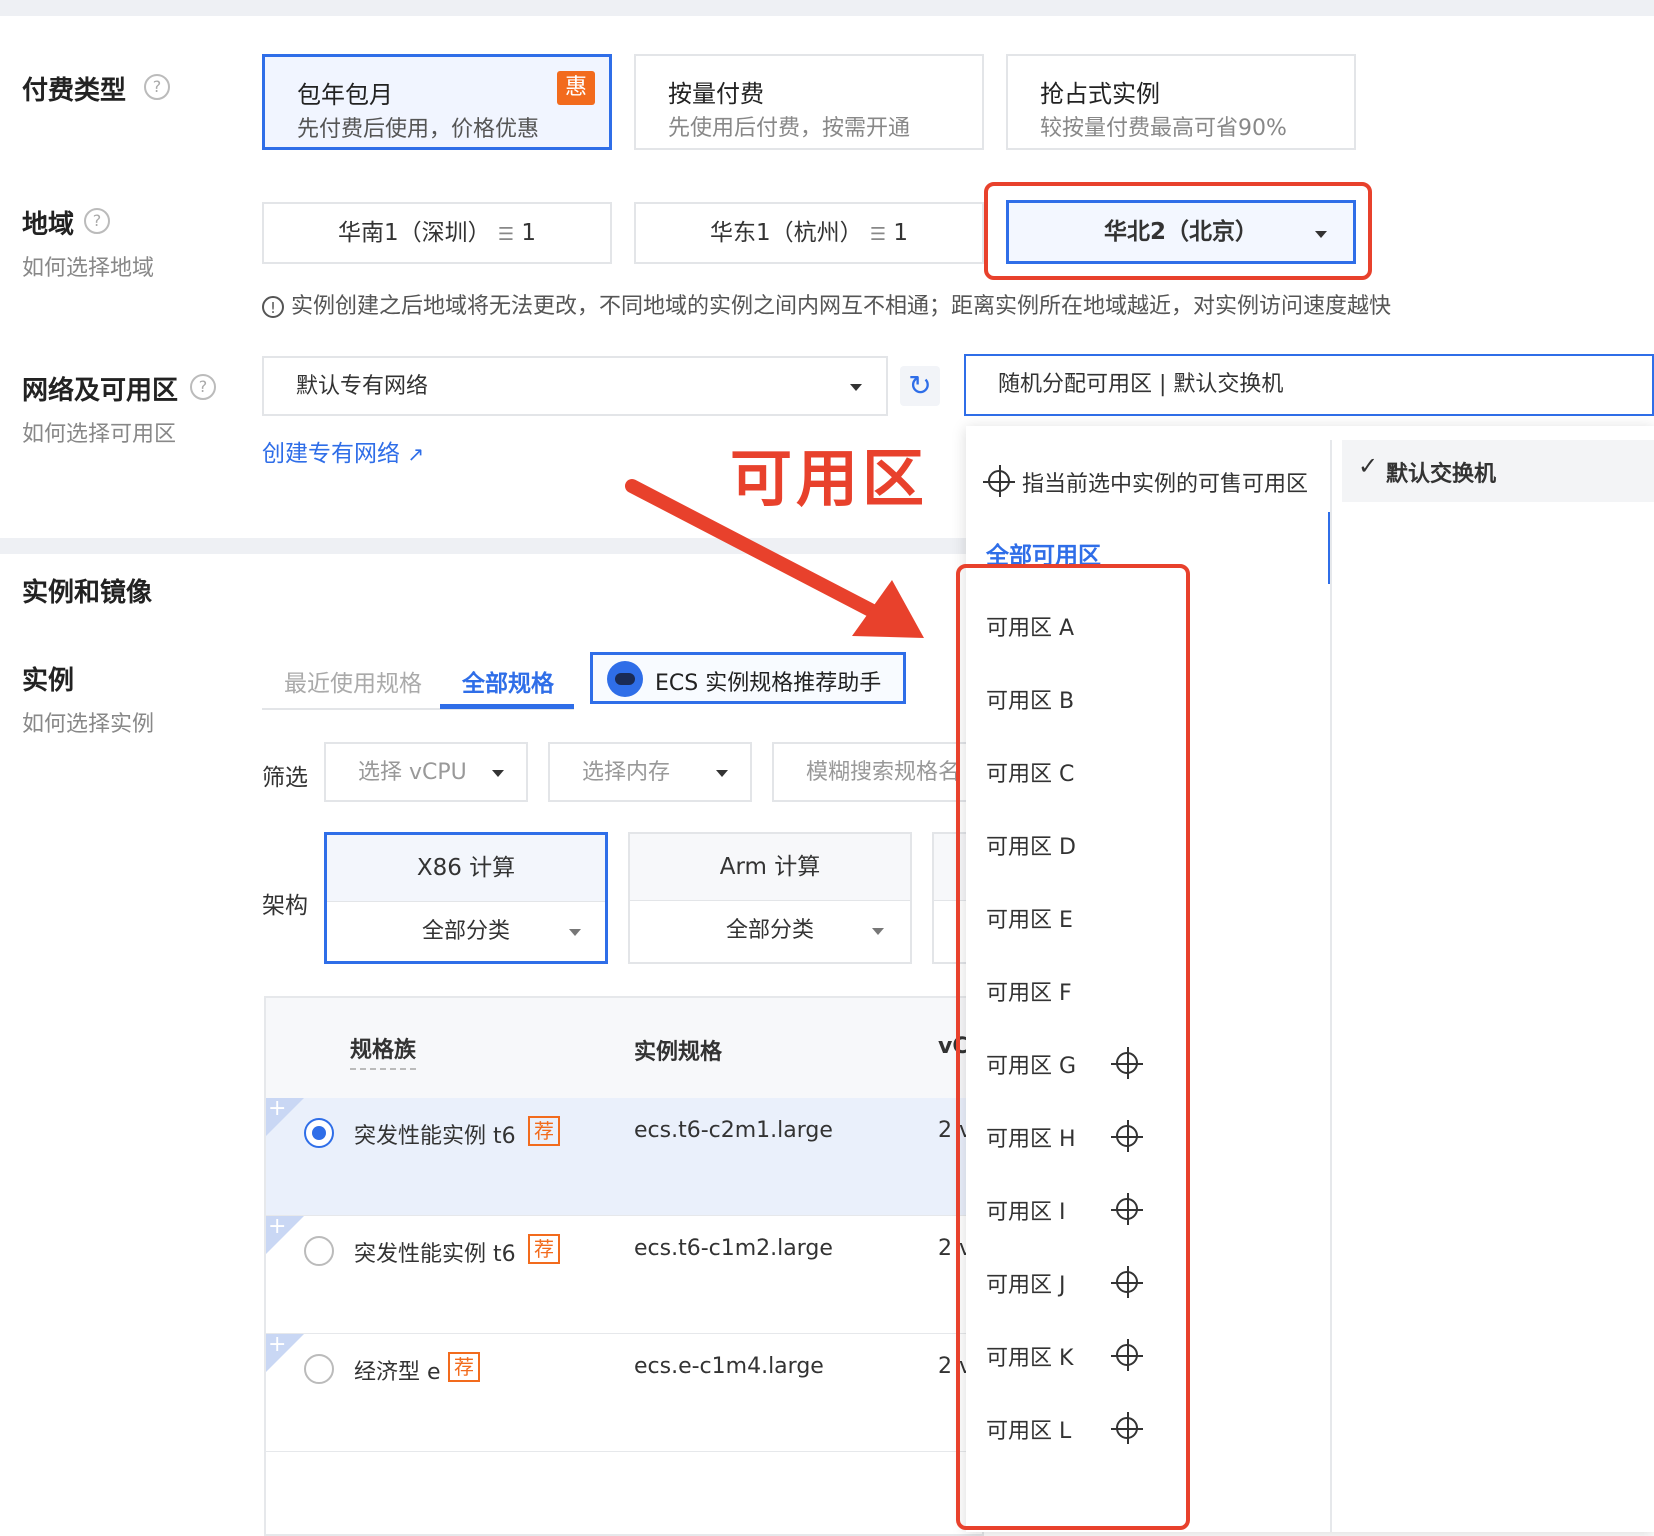 The width and height of the screenshot is (1654, 1536). I want to click on switch-option-label: 默认交换机, so click(1441, 474).